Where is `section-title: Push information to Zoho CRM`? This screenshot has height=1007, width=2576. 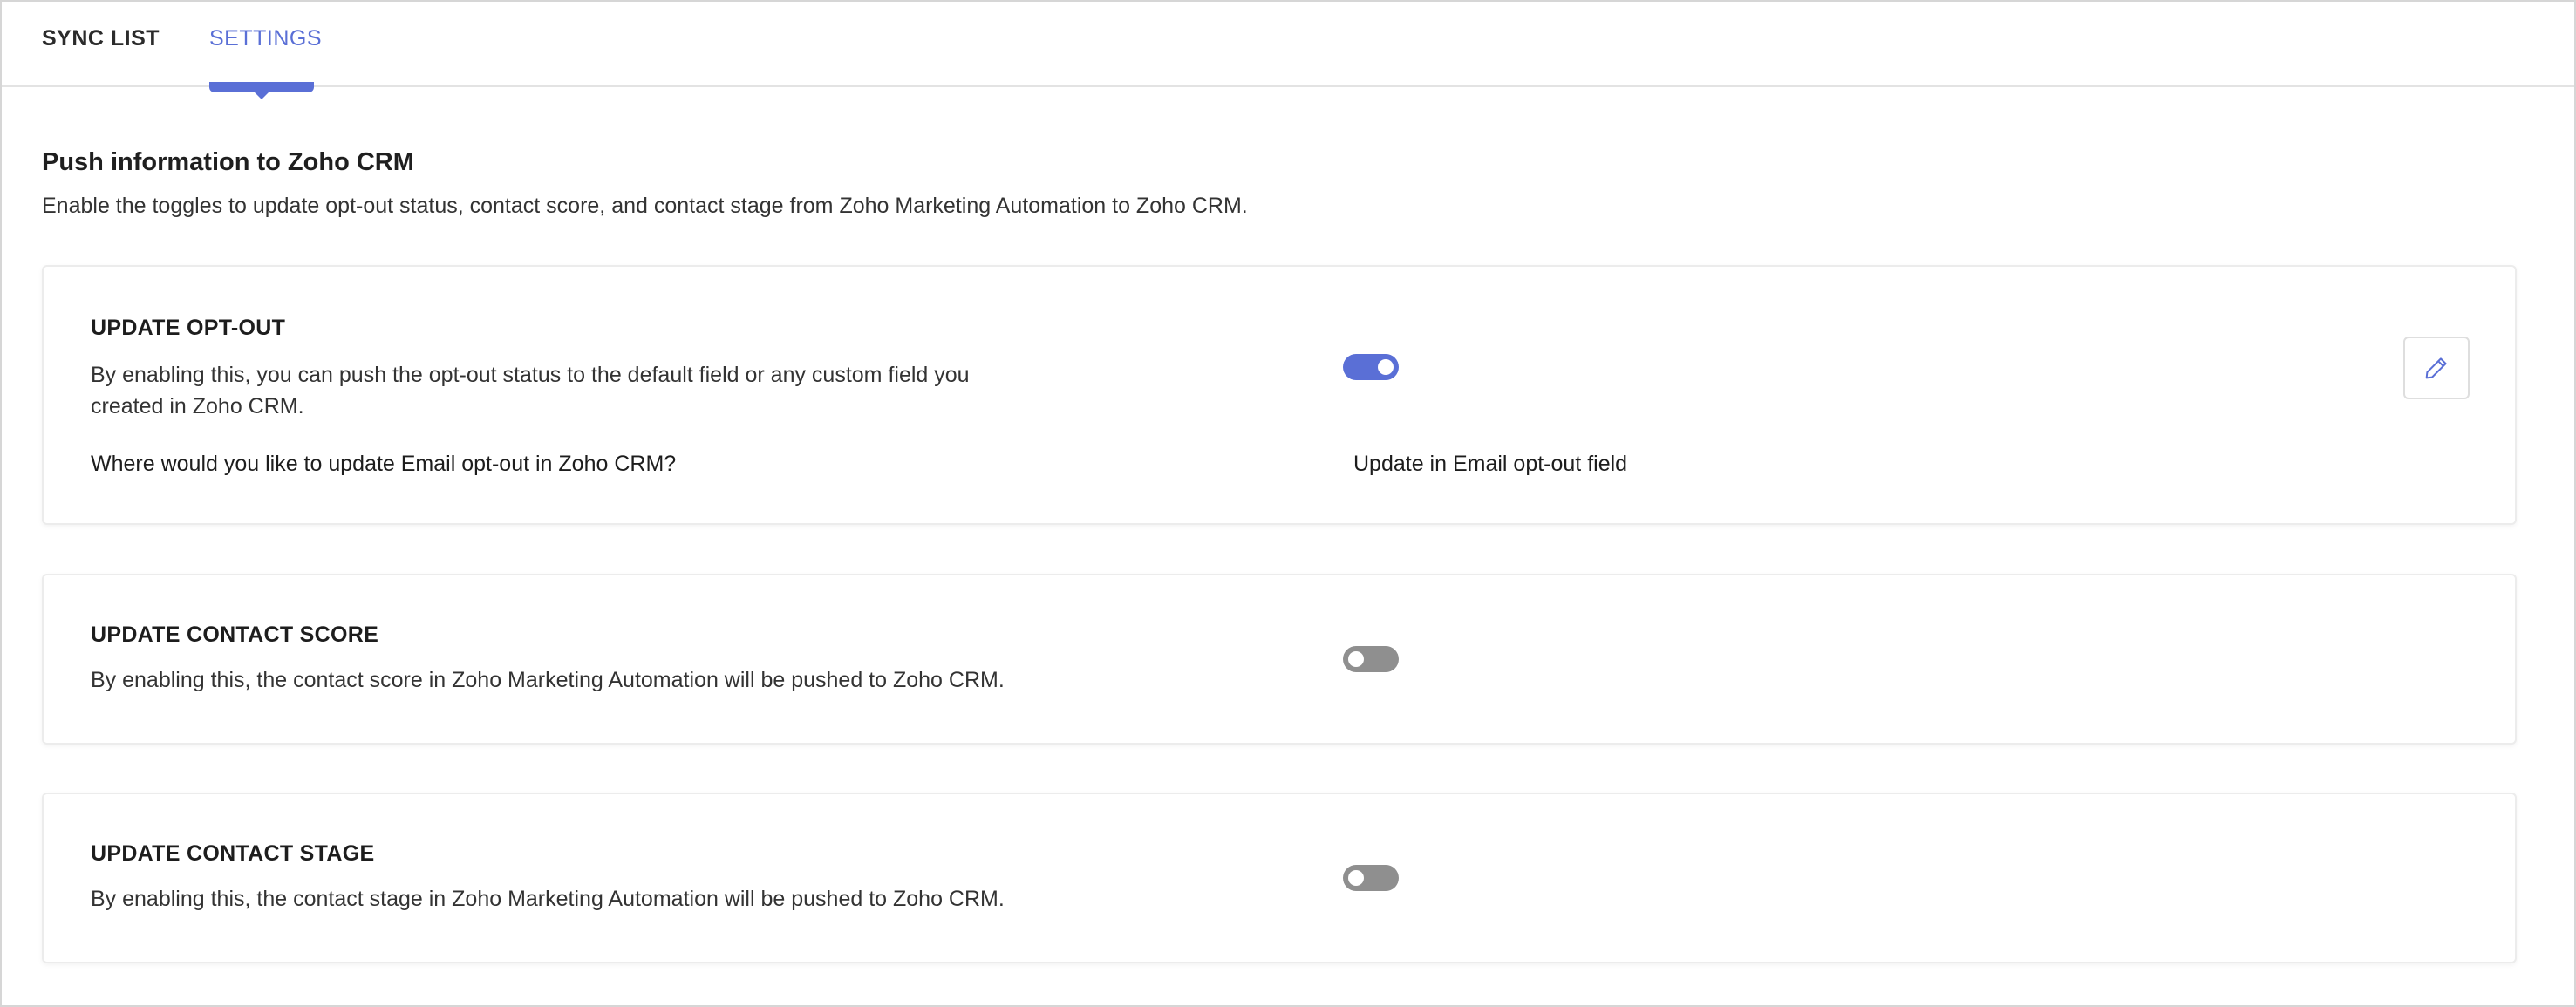 section-title: Push information to Zoho CRM is located at coordinates (228, 162).